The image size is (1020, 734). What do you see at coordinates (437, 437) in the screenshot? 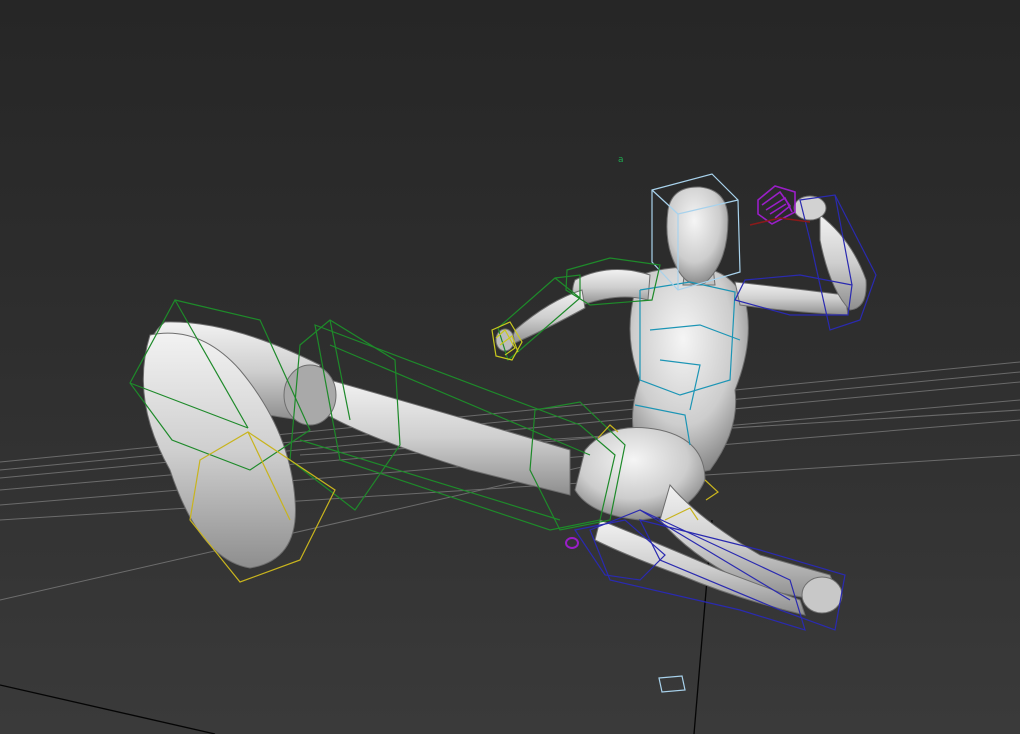
I see `left-thigh` at bounding box center [437, 437].